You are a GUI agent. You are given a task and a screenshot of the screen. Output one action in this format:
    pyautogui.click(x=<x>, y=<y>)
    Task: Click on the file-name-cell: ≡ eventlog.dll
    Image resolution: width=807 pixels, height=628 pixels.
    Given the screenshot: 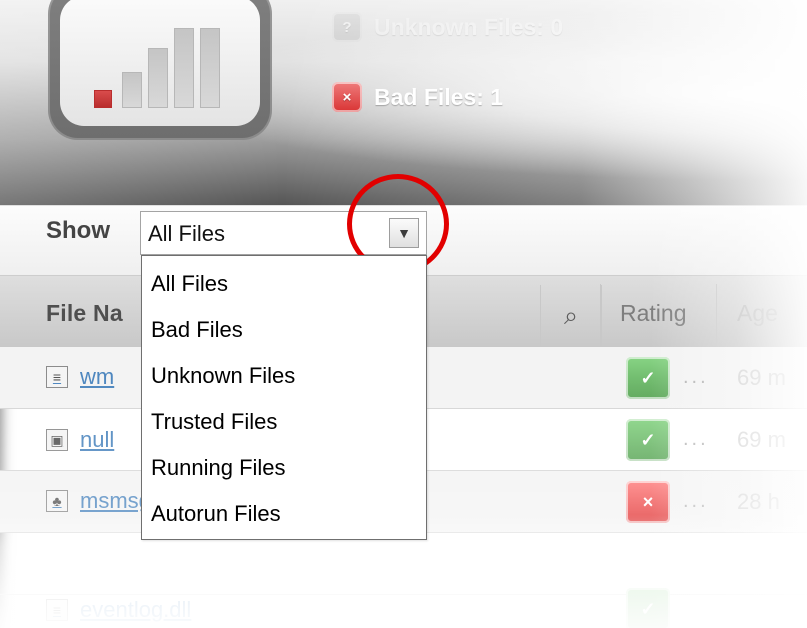 What is the action you would take?
    pyautogui.click(x=118, y=610)
    